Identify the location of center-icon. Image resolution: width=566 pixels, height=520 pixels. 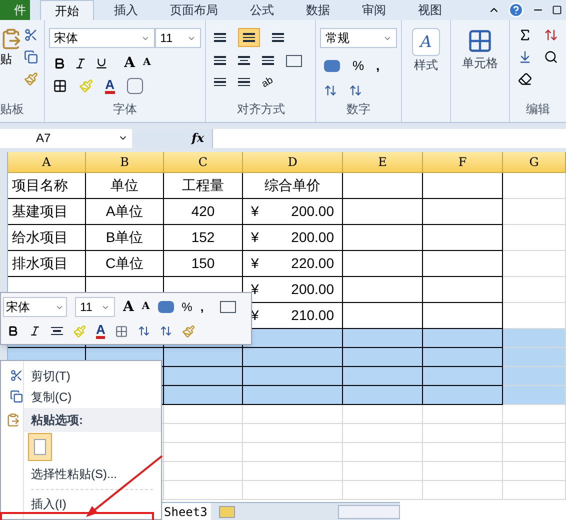
(57, 331).